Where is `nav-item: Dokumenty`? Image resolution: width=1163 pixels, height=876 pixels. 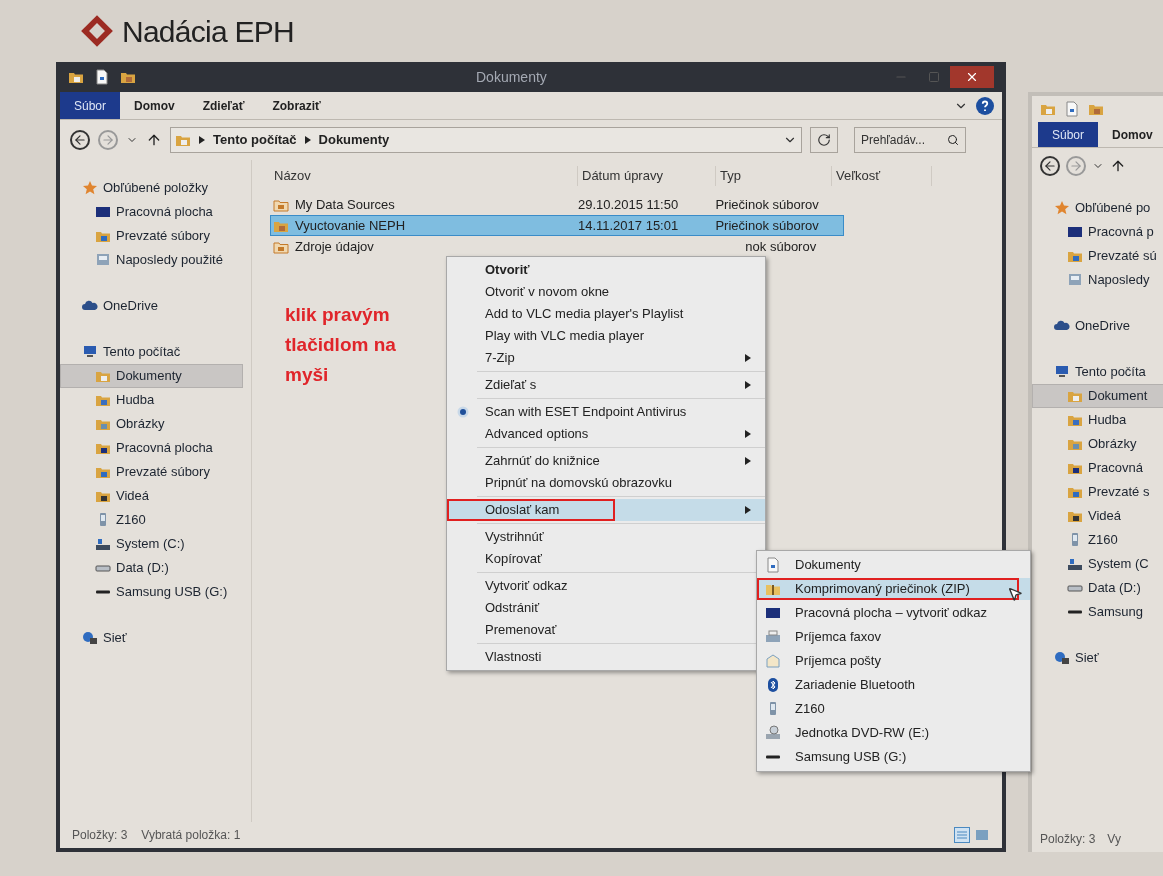
nav-item: Dokumenty is located at coordinates (151, 376).